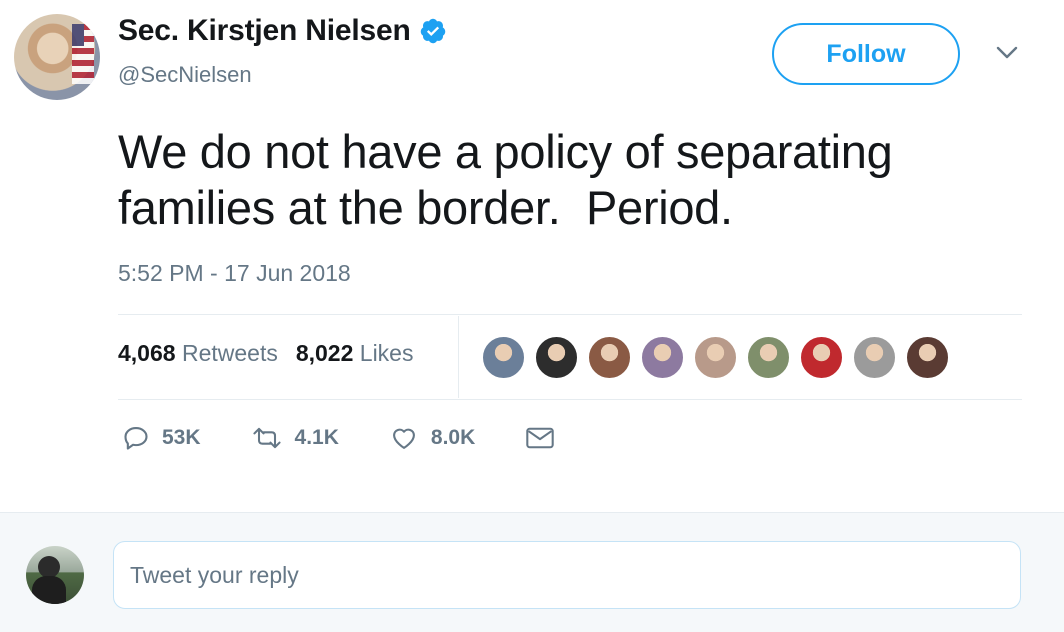 The height and width of the screenshot is (632, 1064). I want to click on reply-action: 53K, so click(161, 438).